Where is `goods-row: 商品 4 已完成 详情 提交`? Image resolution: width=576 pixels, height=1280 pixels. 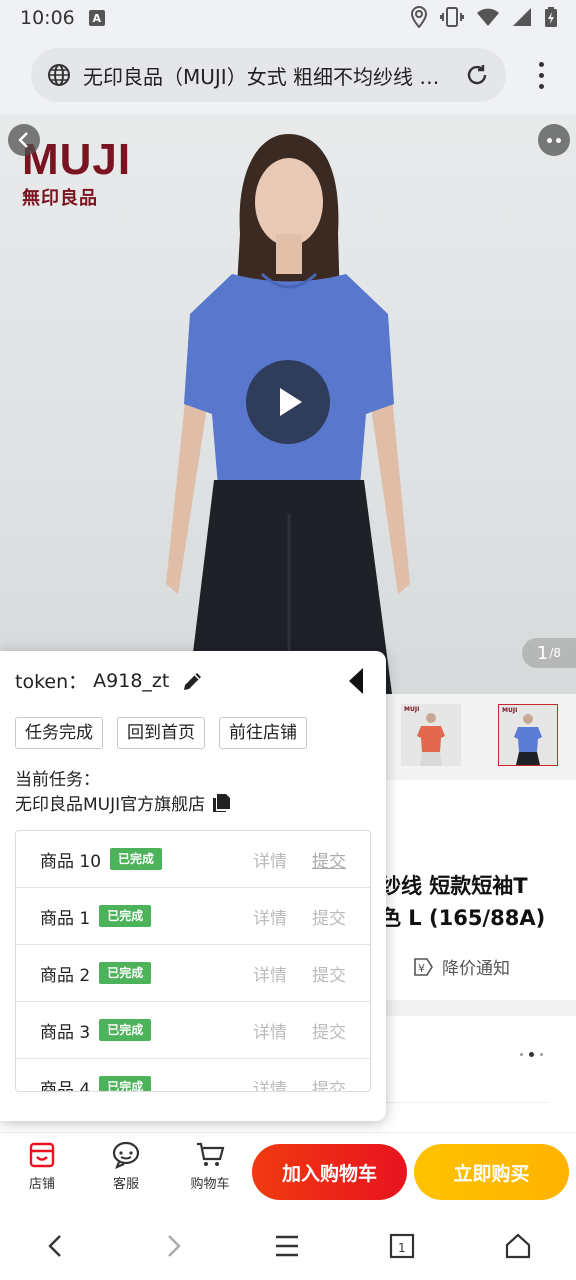 goods-row: 商品 4 已完成 详情 提交 is located at coordinates (193, 1075).